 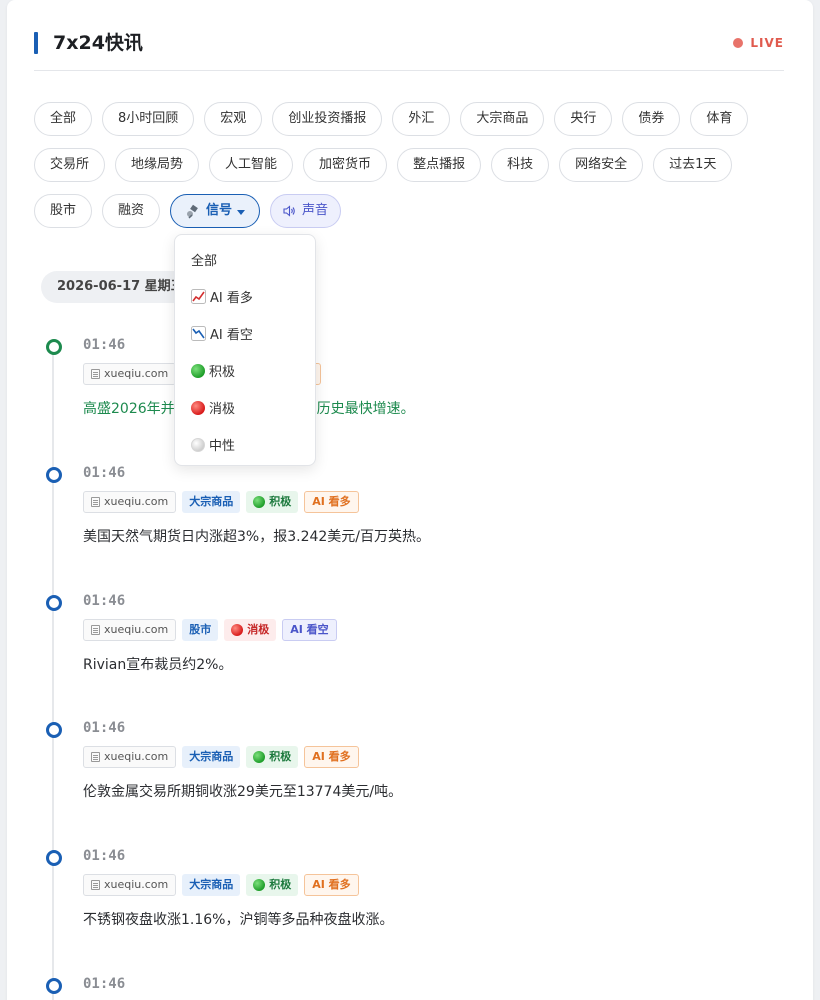 I want to click on signal-option-all: 全部, so click(x=245, y=259).